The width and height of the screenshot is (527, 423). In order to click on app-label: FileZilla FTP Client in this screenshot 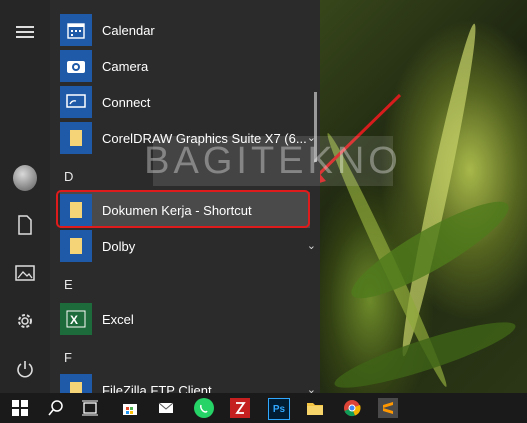, I will do `click(157, 388)`.